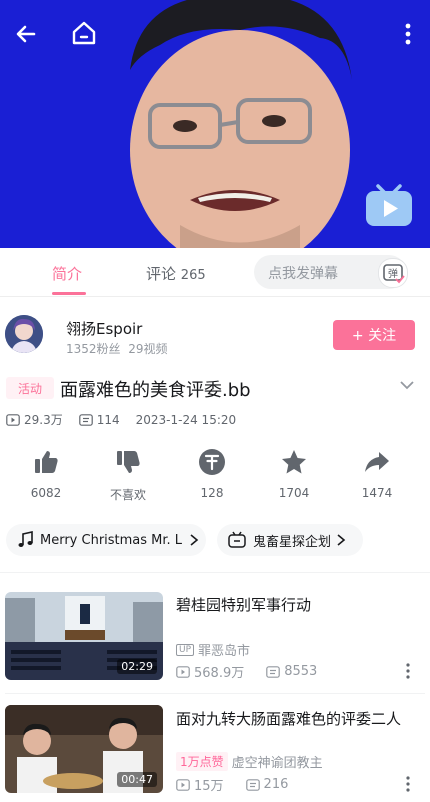 This screenshot has height=802, width=430. What do you see at coordinates (237, 539) in the screenshot?
I see `tv-badge-icon` at bounding box center [237, 539].